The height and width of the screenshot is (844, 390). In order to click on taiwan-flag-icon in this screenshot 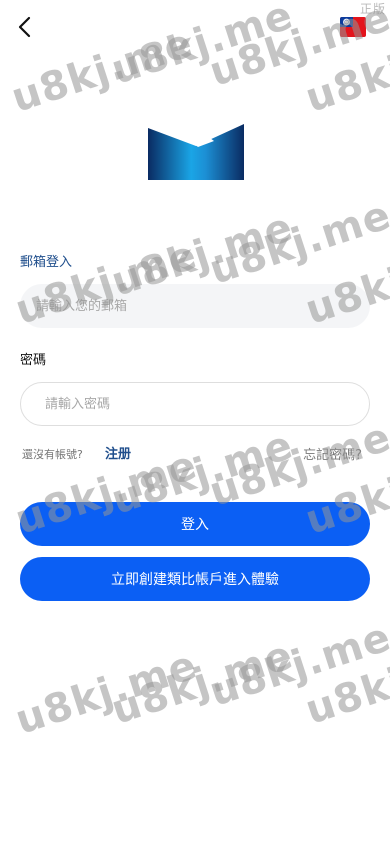, I will do `click(353, 27)`.